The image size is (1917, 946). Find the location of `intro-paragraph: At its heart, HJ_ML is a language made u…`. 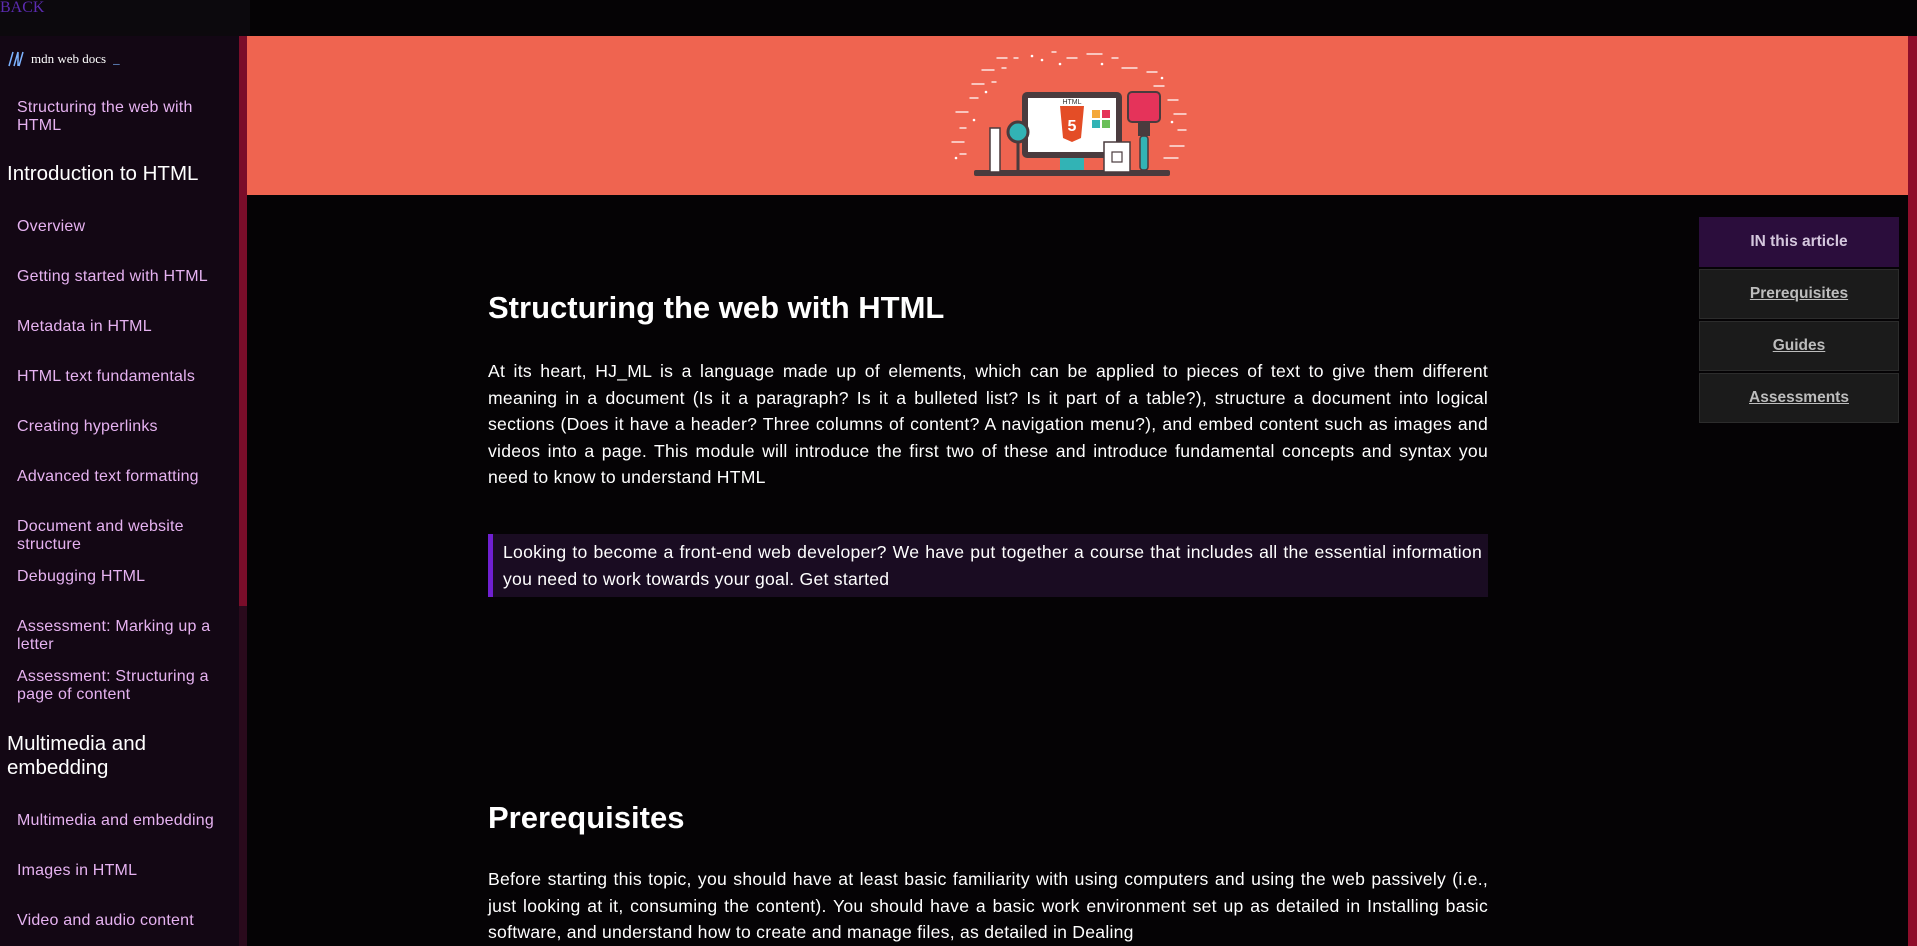

intro-paragraph: At its heart, HJ_ML is a language made u… is located at coordinates (988, 424).